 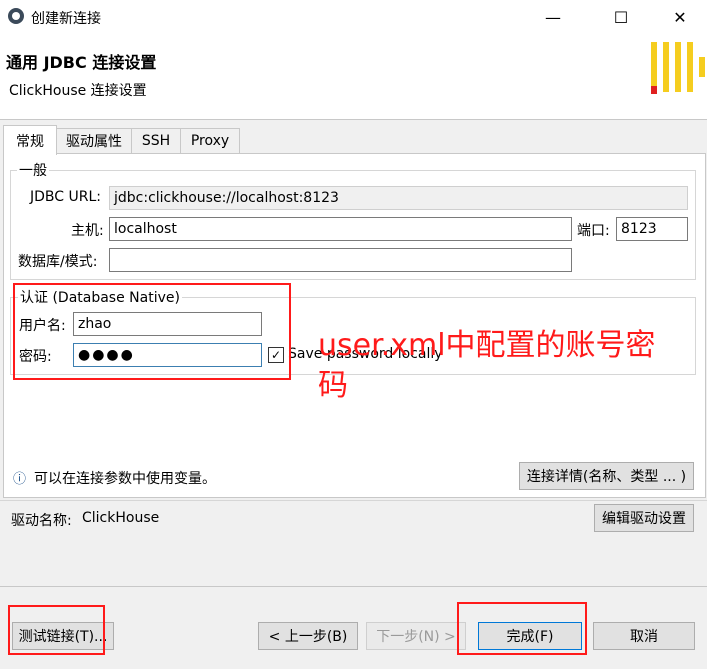 What do you see at coordinates (65, 197) in the screenshot?
I see `jdbc-url-label: JDBC URL:` at bounding box center [65, 197].